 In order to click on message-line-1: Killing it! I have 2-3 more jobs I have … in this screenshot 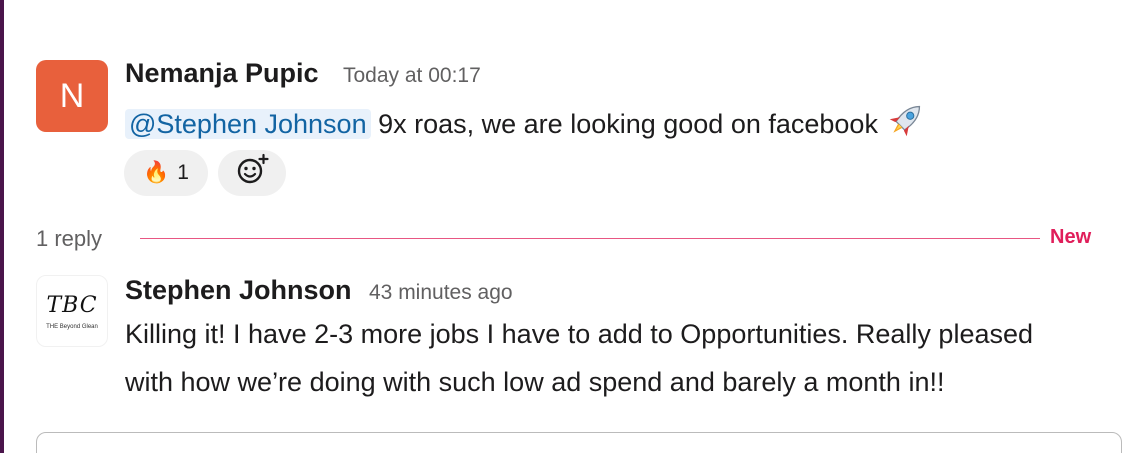, I will do `click(579, 334)`.